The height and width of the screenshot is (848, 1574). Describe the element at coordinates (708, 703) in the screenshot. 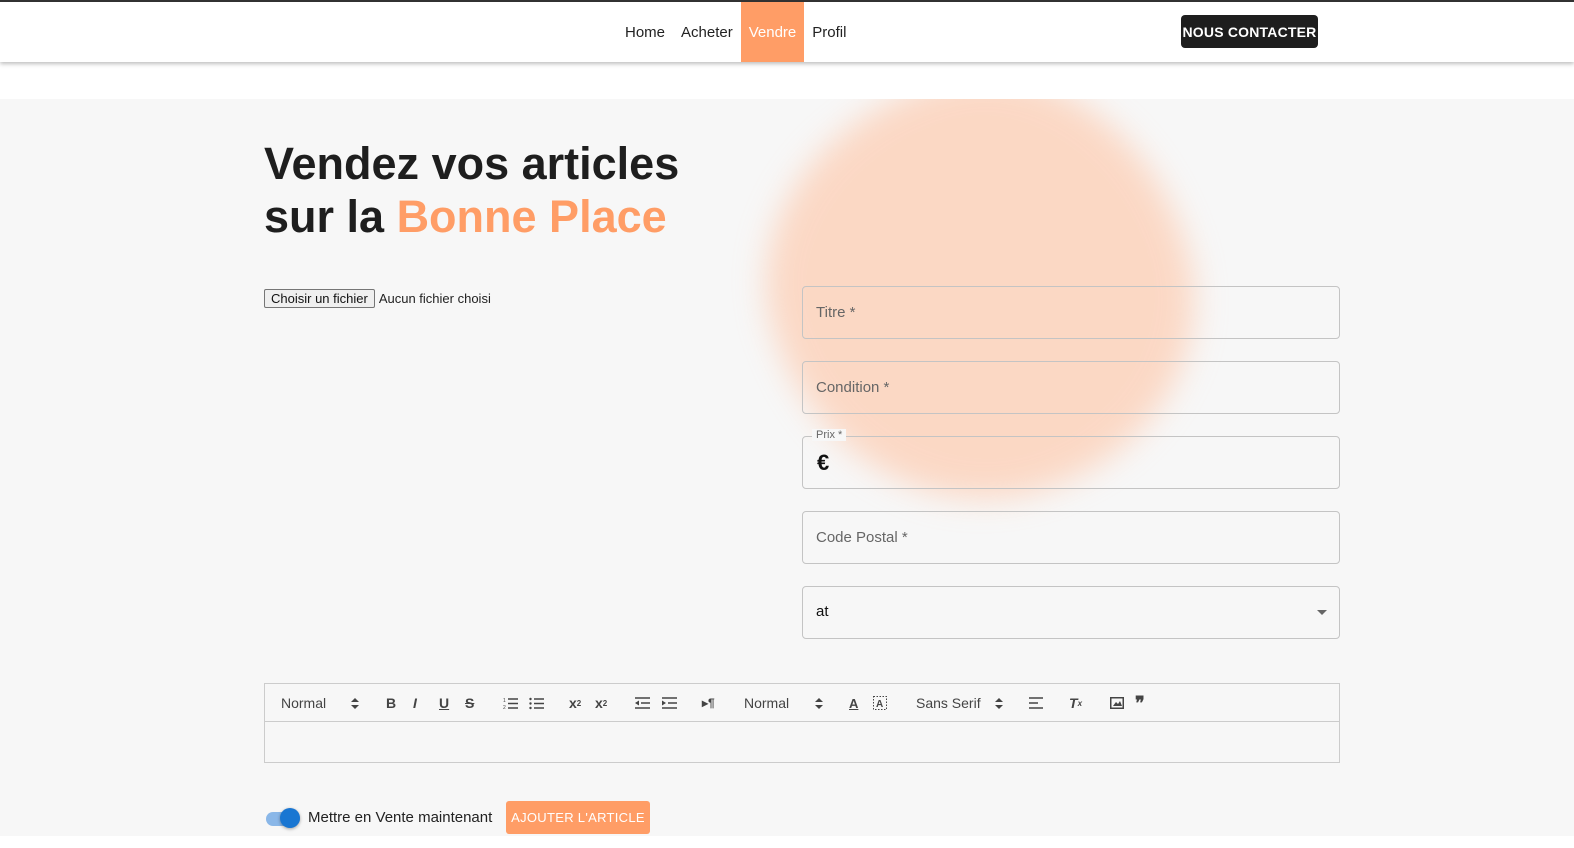

I see `text-direction-icon: ▸¶` at that location.